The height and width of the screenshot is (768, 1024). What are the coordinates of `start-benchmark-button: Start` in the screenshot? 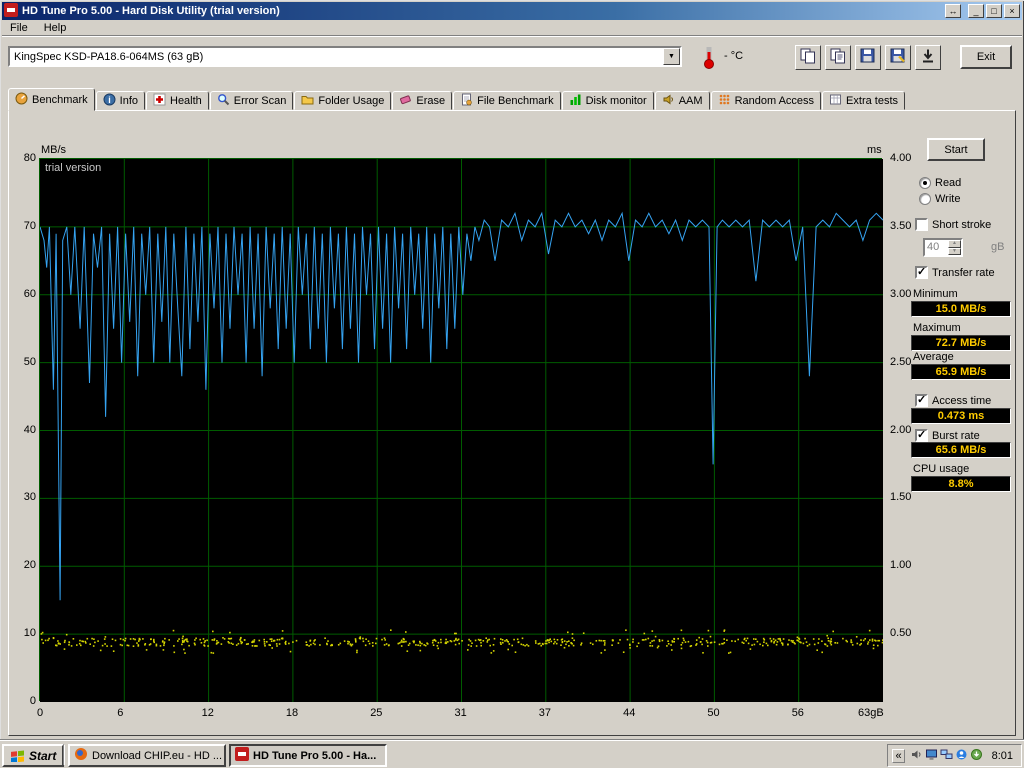 It's located at (956, 149).